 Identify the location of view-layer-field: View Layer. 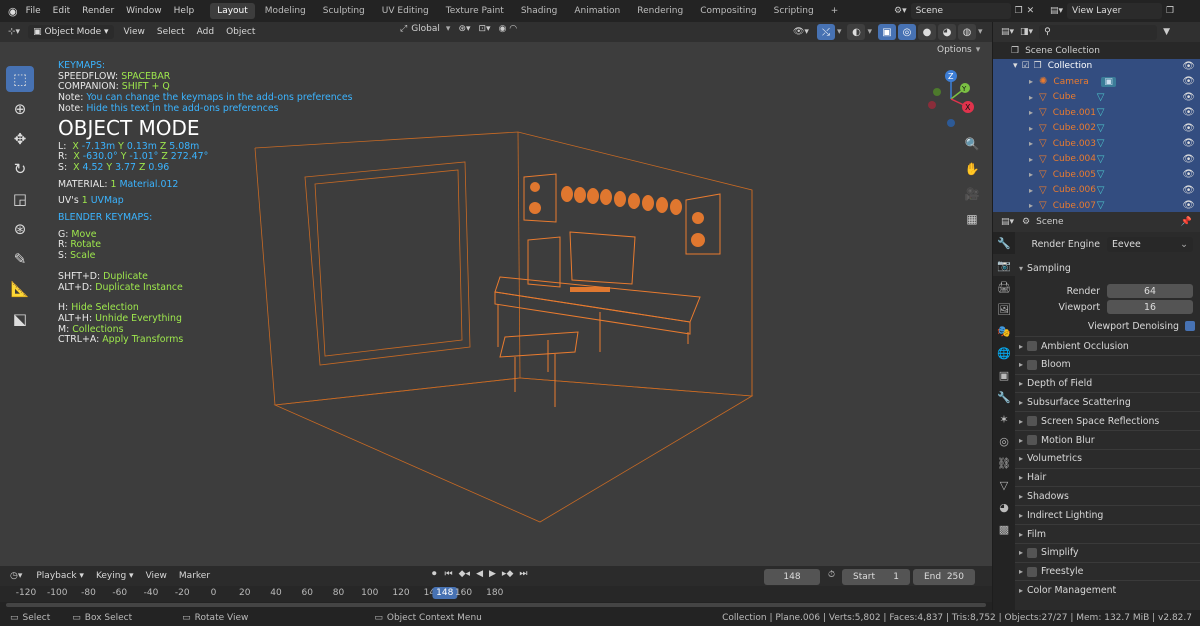
(1115, 11).